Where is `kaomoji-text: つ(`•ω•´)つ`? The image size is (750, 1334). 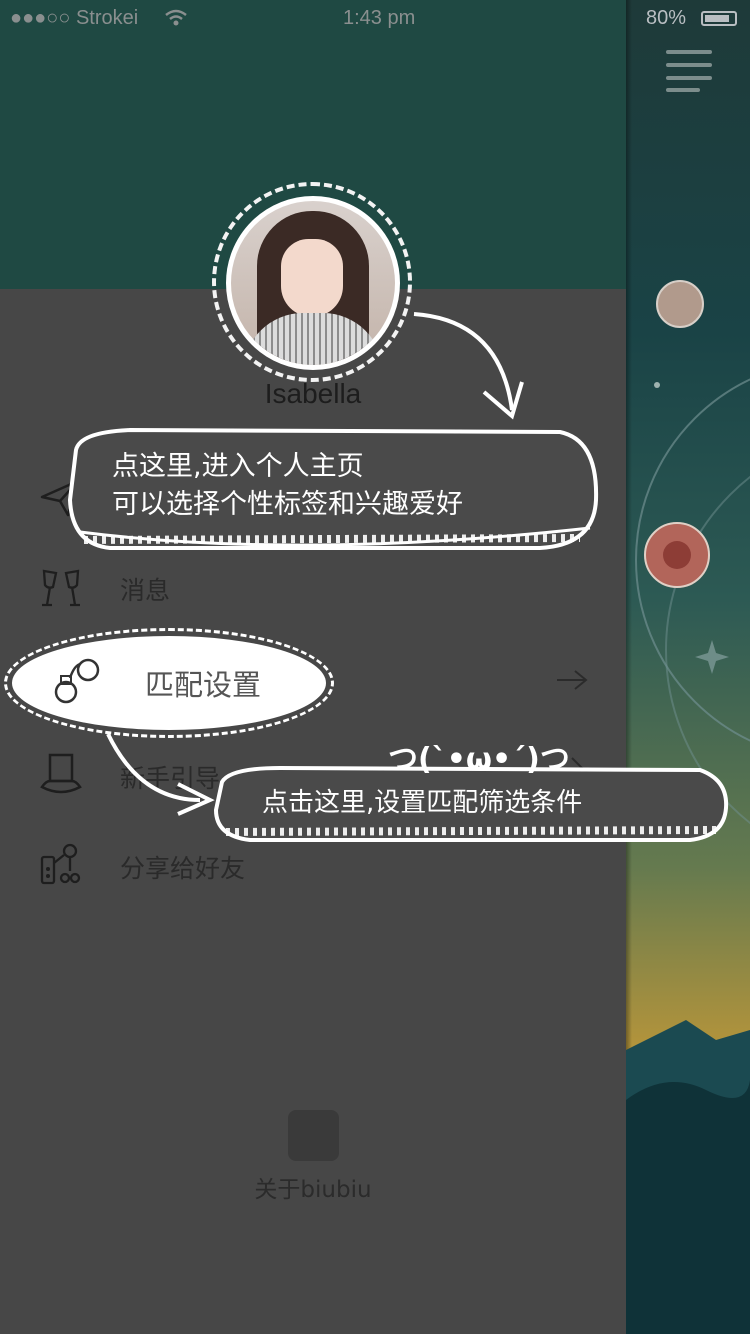 kaomoji-text: つ(`•ω•´)つ is located at coordinates (479, 759).